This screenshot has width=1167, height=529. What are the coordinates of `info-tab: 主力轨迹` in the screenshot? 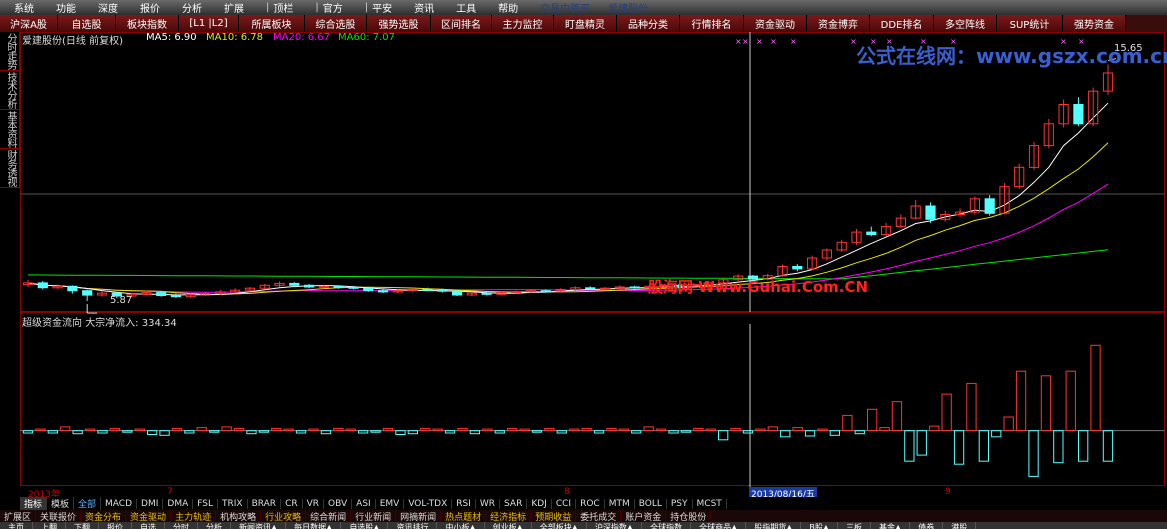 It's located at (194, 516).